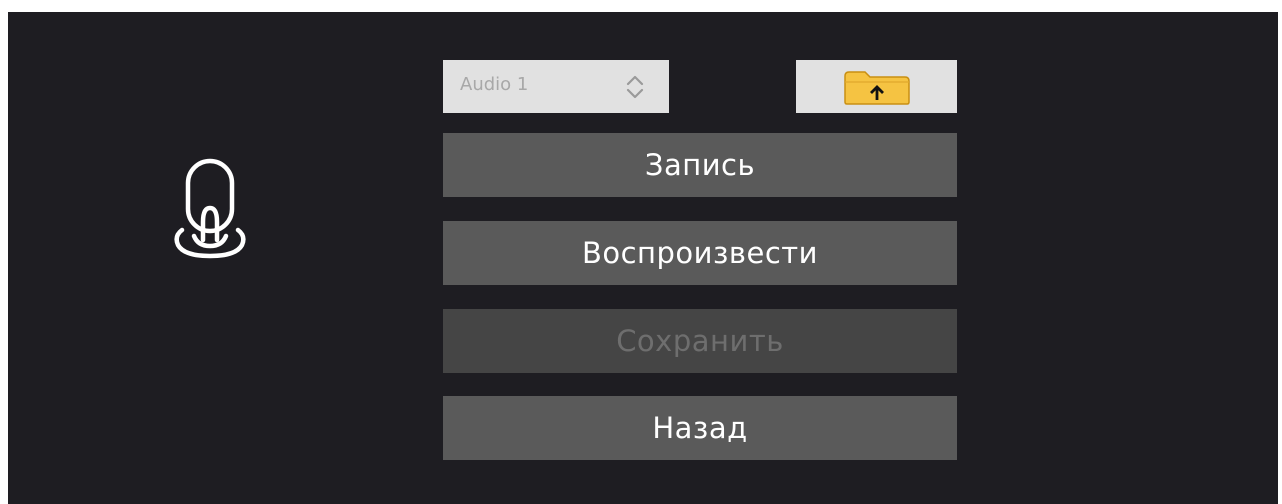 This screenshot has width=1282, height=504. What do you see at coordinates (210, 208) in the screenshot?
I see `microphone-icon` at bounding box center [210, 208].